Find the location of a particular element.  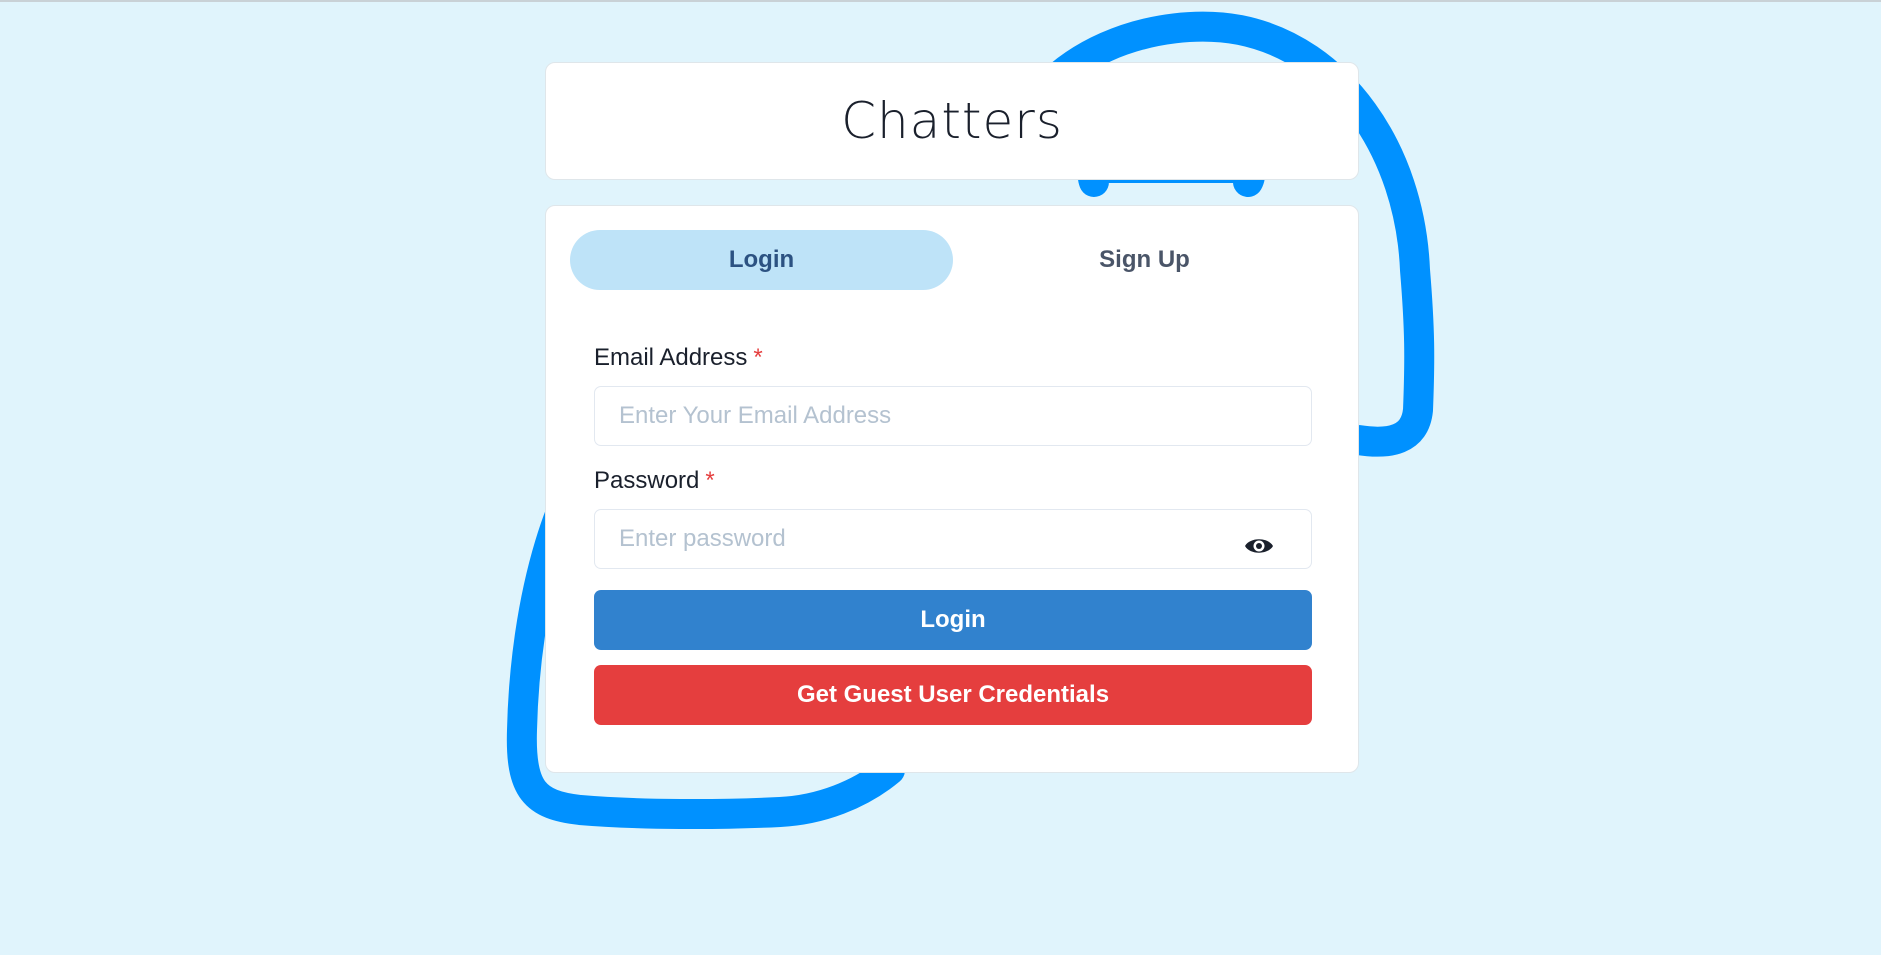

email-label: Email Address * is located at coordinates (678, 358).